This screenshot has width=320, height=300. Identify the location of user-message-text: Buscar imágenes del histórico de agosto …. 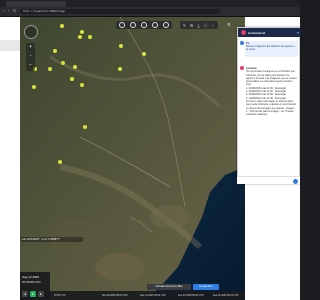
(270, 48).